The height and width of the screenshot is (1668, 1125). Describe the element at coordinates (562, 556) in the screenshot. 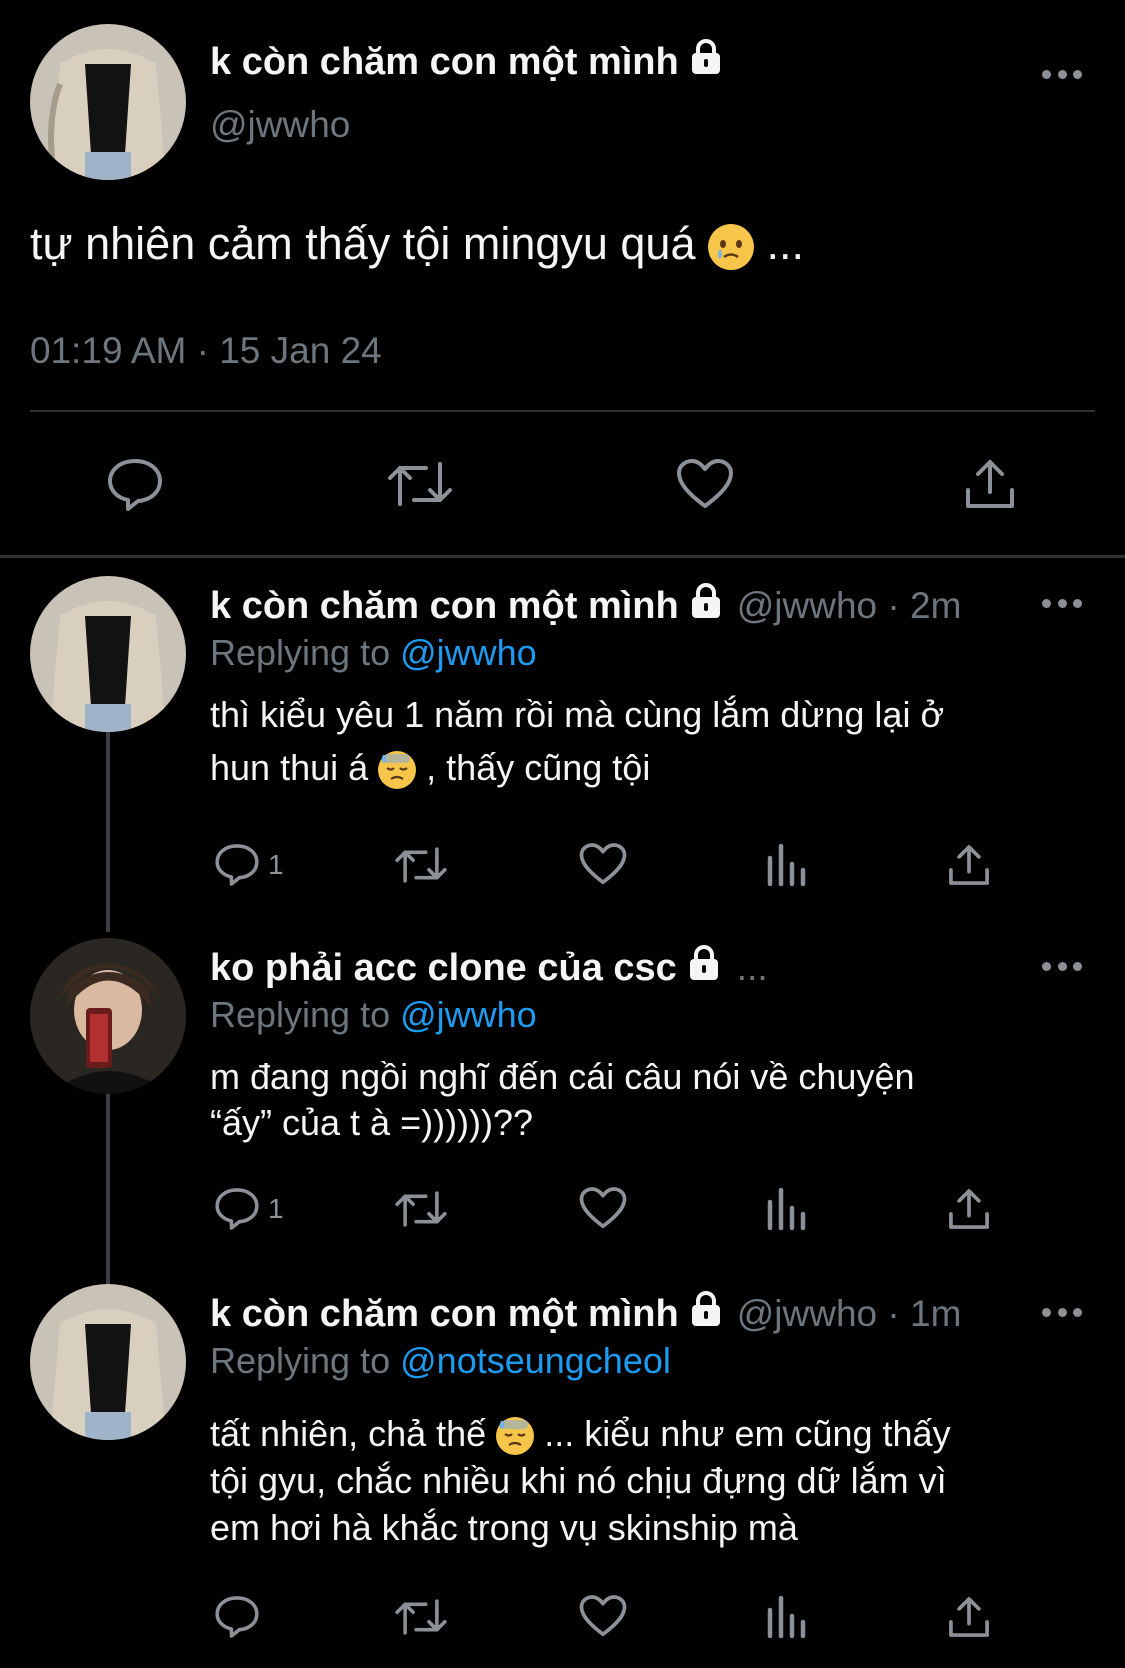

I see `section-divider` at that location.